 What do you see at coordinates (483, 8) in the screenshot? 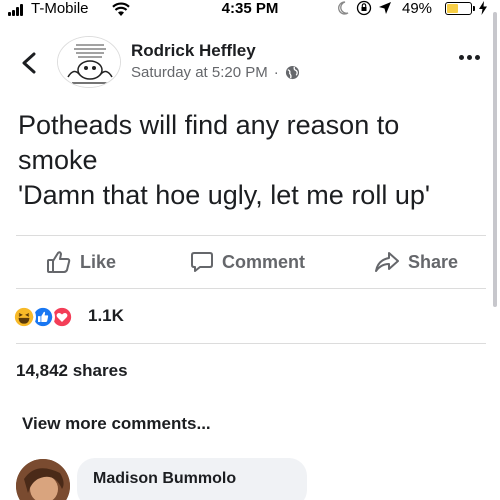
I see `charging-bolt-icon` at bounding box center [483, 8].